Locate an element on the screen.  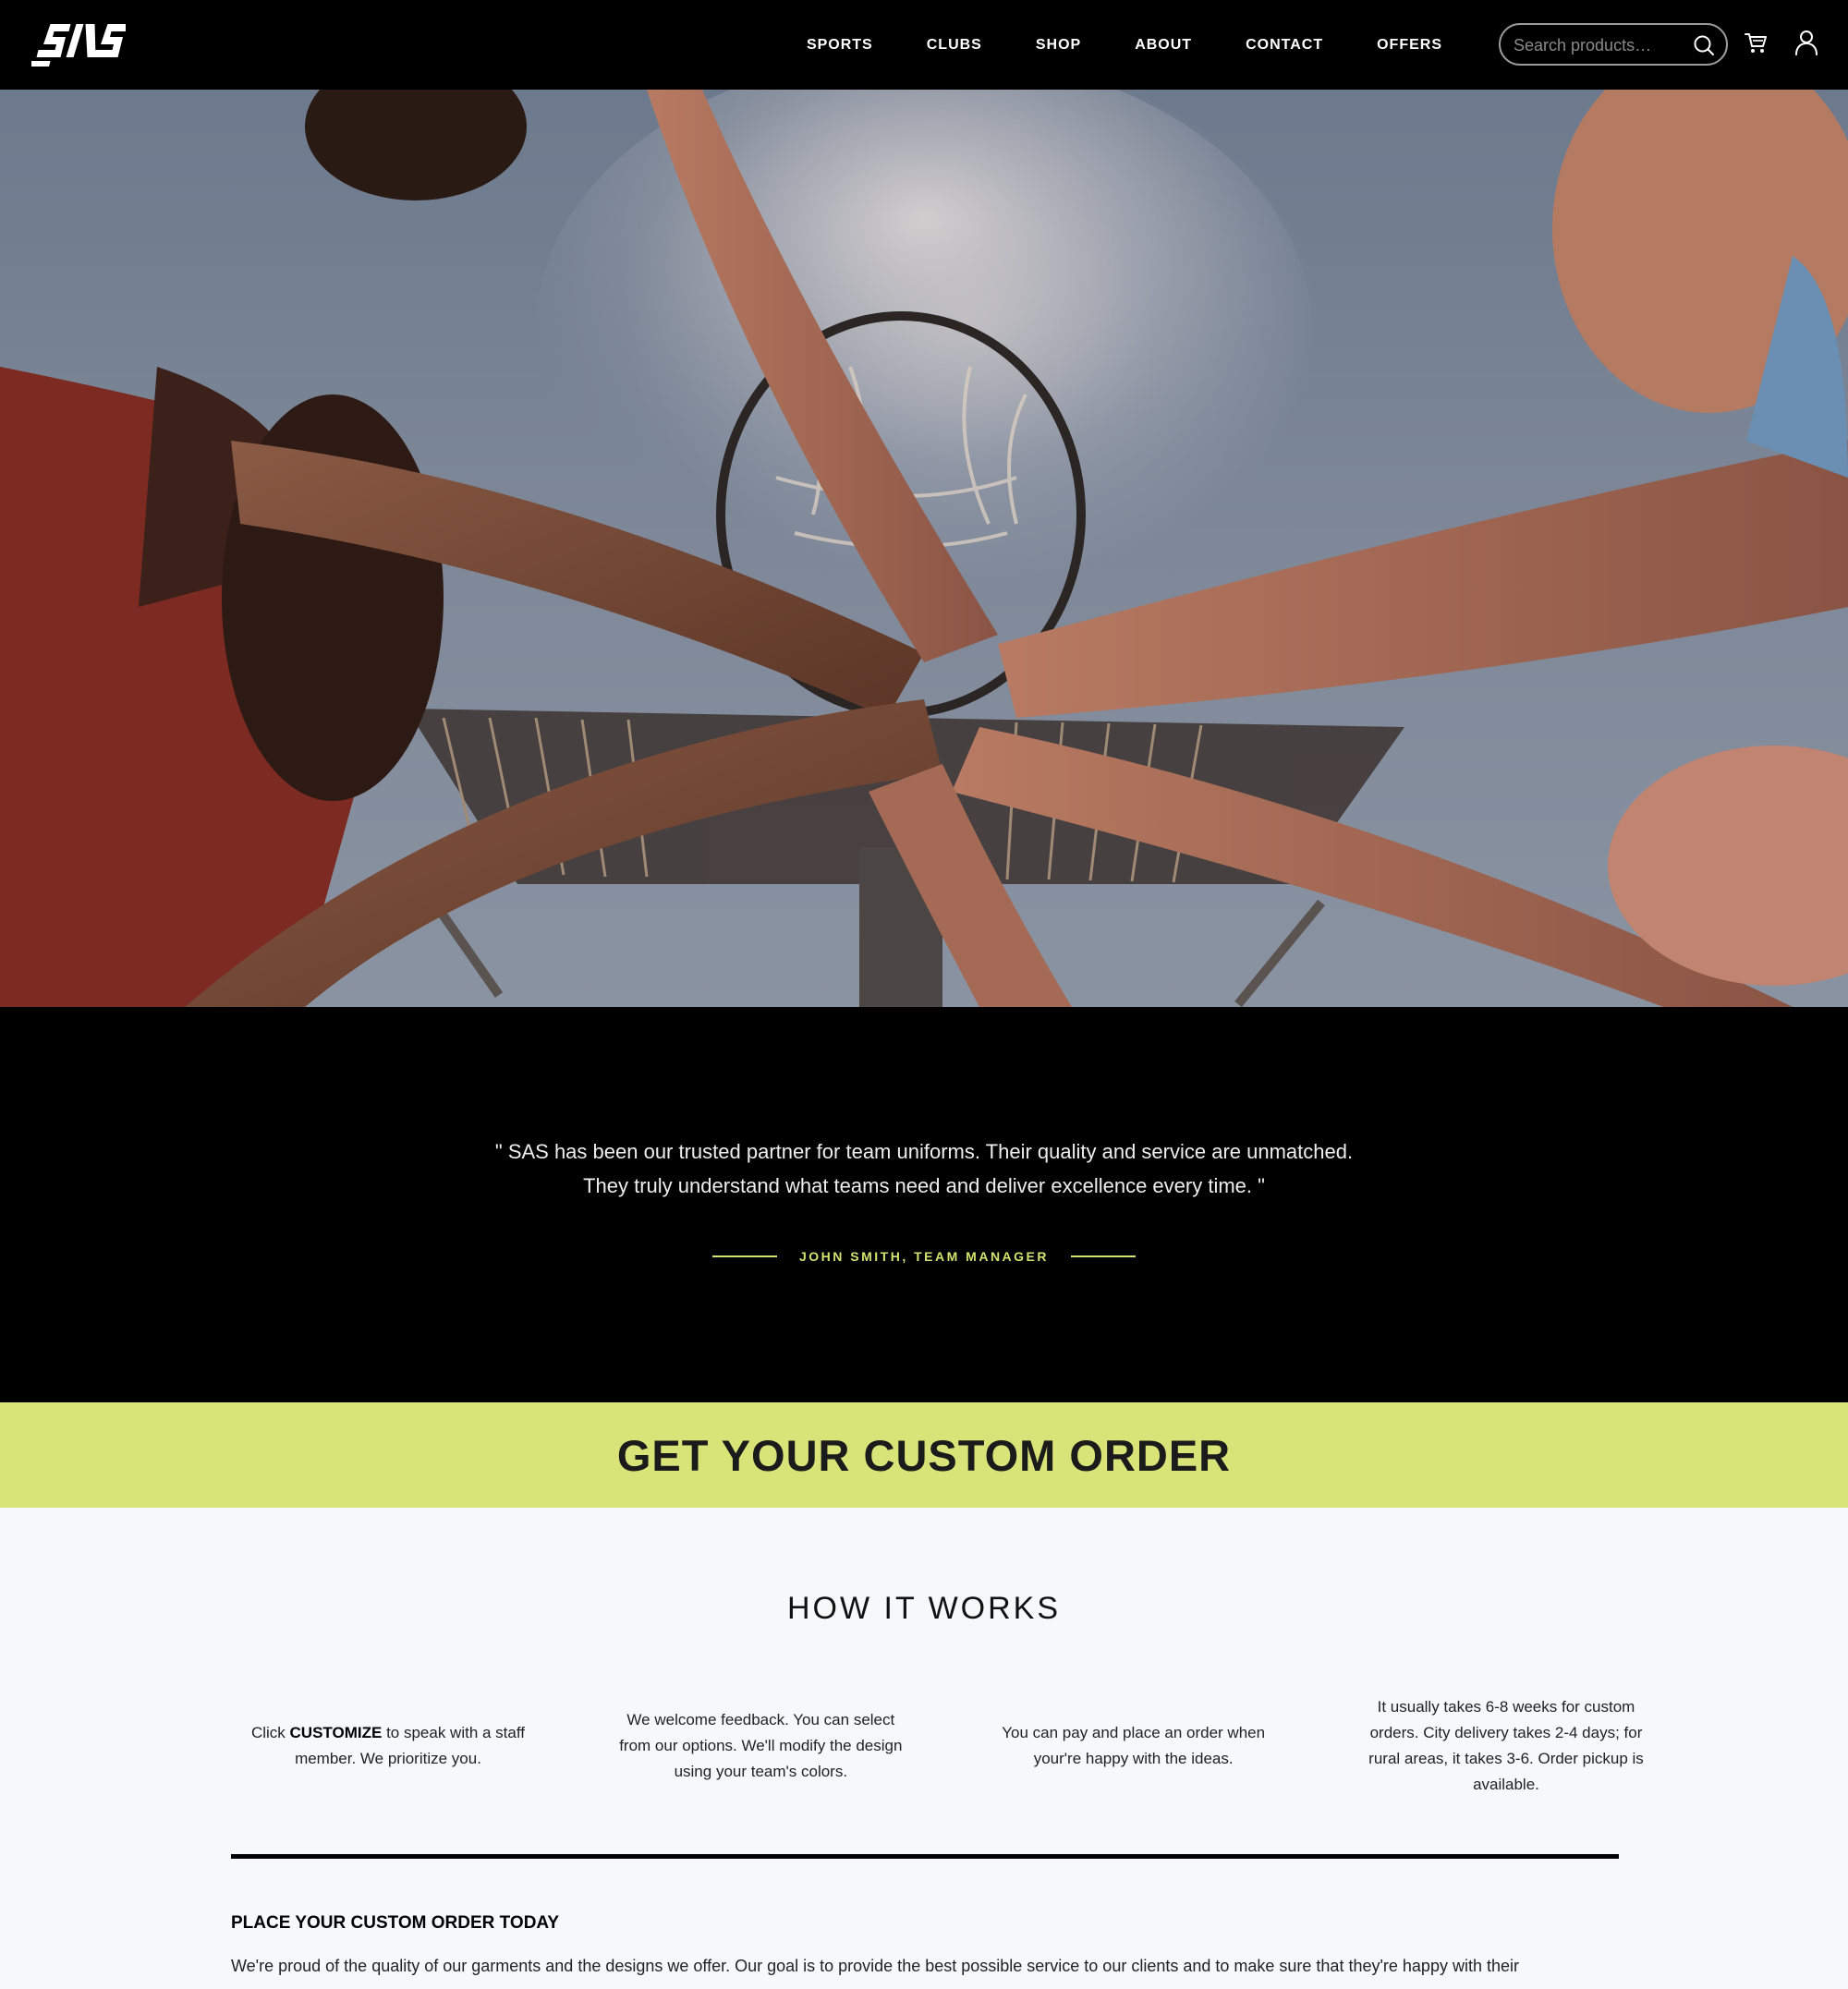
testimonial-author: JOHN SMITH, TEAM MANAGER is located at coordinates (924, 1256).